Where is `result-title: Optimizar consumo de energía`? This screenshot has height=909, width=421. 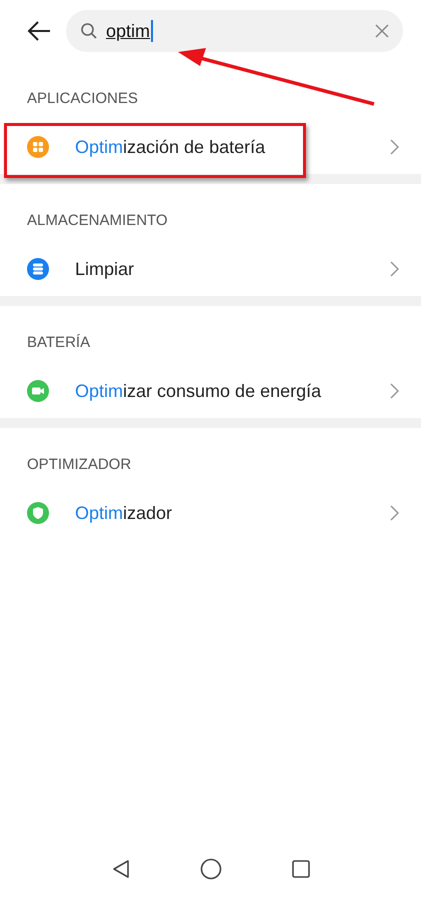
result-title: Optimizar consumo de energía is located at coordinates (198, 391).